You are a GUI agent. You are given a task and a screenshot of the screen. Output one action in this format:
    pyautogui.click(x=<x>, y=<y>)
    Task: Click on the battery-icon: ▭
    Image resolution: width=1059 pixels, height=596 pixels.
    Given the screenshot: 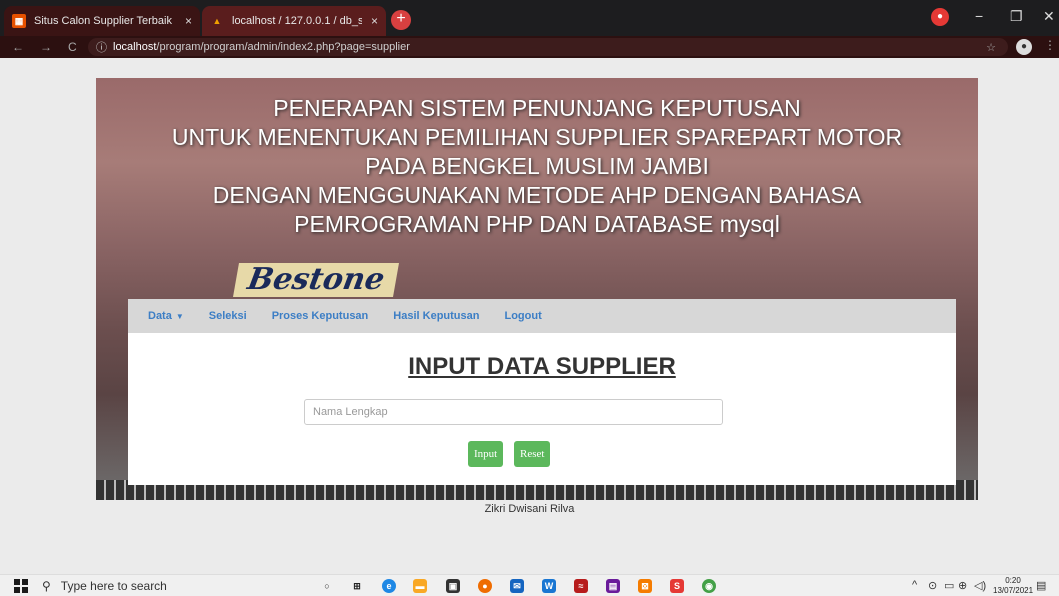 What is the action you would take?
    pyautogui.click(x=949, y=585)
    